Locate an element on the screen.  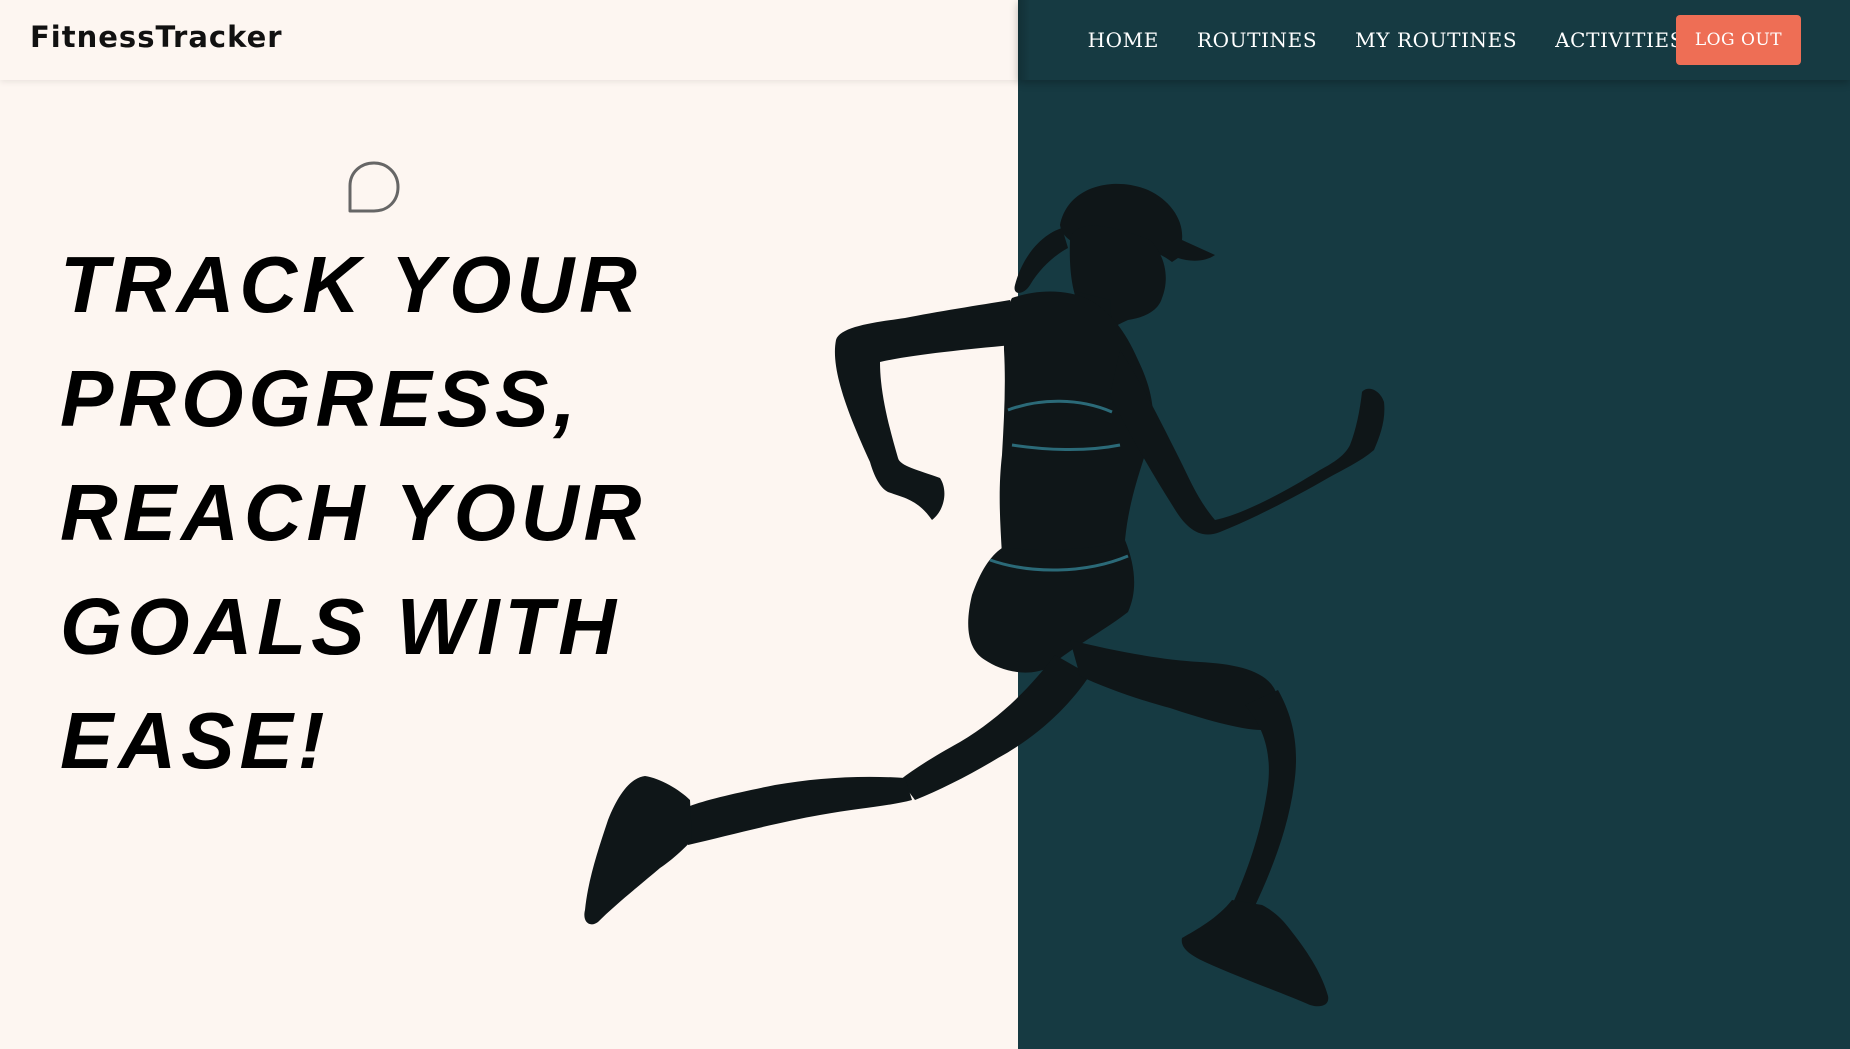
hero-heading-line: EASE! is located at coordinates (195, 740).